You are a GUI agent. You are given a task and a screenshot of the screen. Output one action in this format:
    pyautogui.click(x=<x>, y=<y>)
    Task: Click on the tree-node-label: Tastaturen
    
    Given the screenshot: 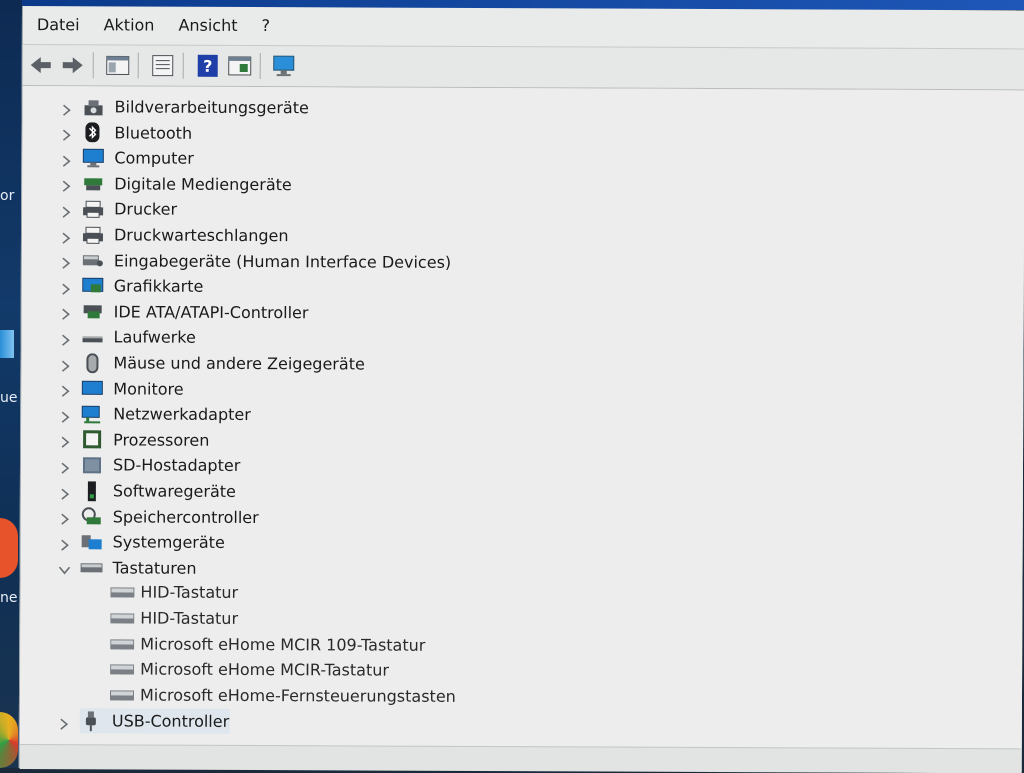 What is the action you would take?
    pyautogui.click(x=155, y=567)
    